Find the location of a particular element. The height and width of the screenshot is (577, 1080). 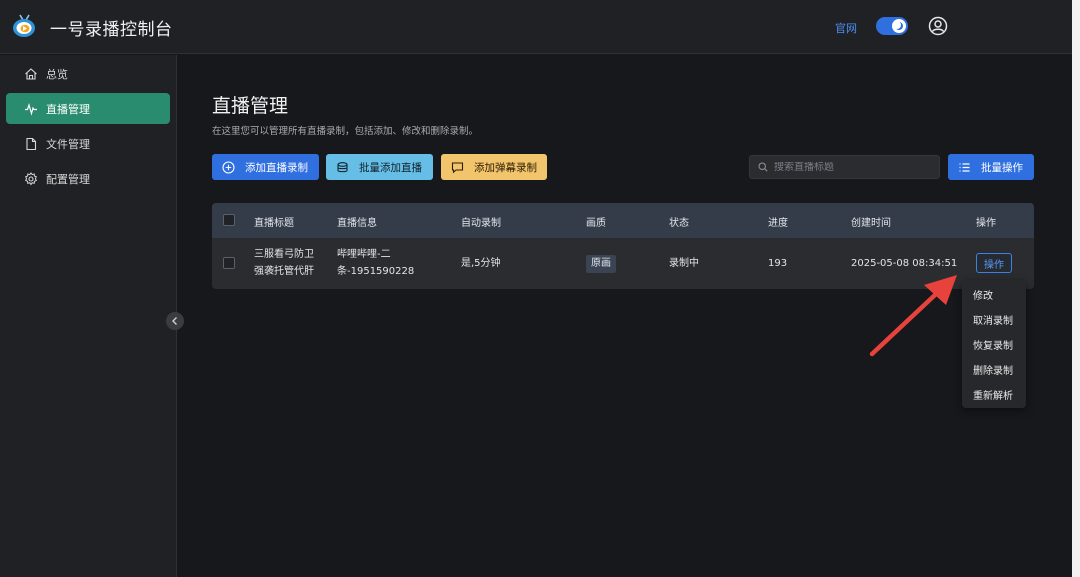

column-header-created: 创建时间 is located at coordinates (871, 221).